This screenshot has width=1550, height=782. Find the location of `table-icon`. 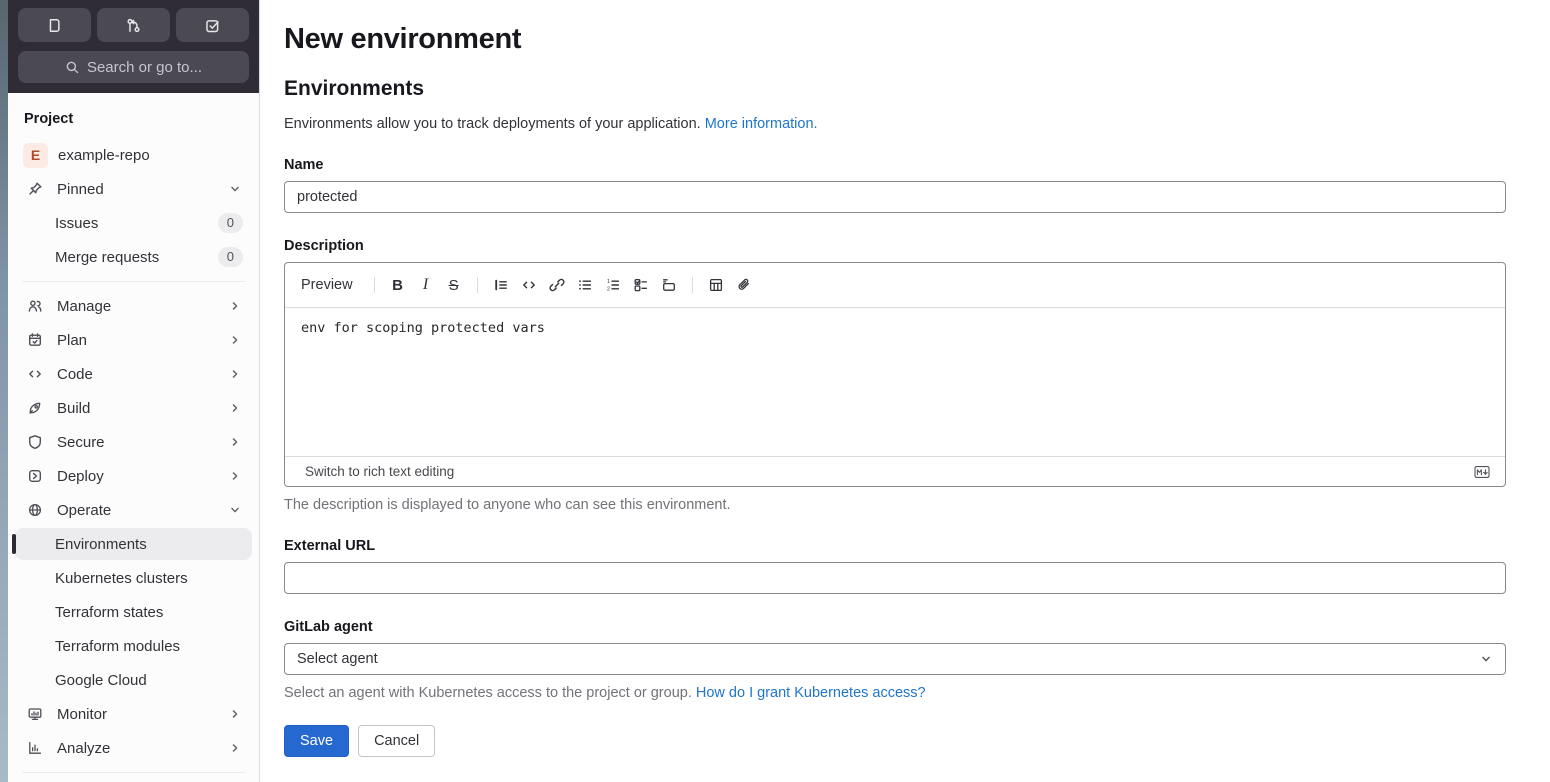

table-icon is located at coordinates (715, 285).